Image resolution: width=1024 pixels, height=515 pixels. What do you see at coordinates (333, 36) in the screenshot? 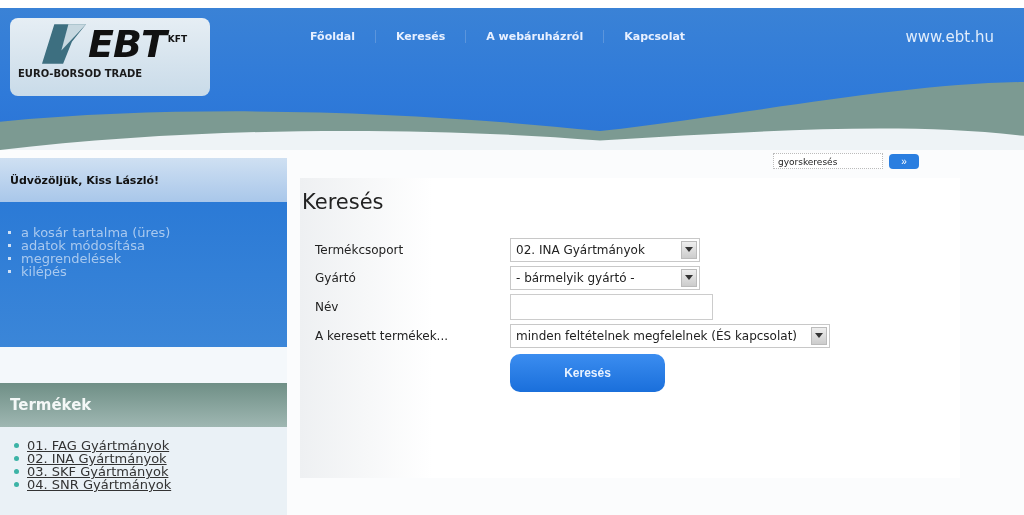
I see `nav-link: Főoldal` at bounding box center [333, 36].